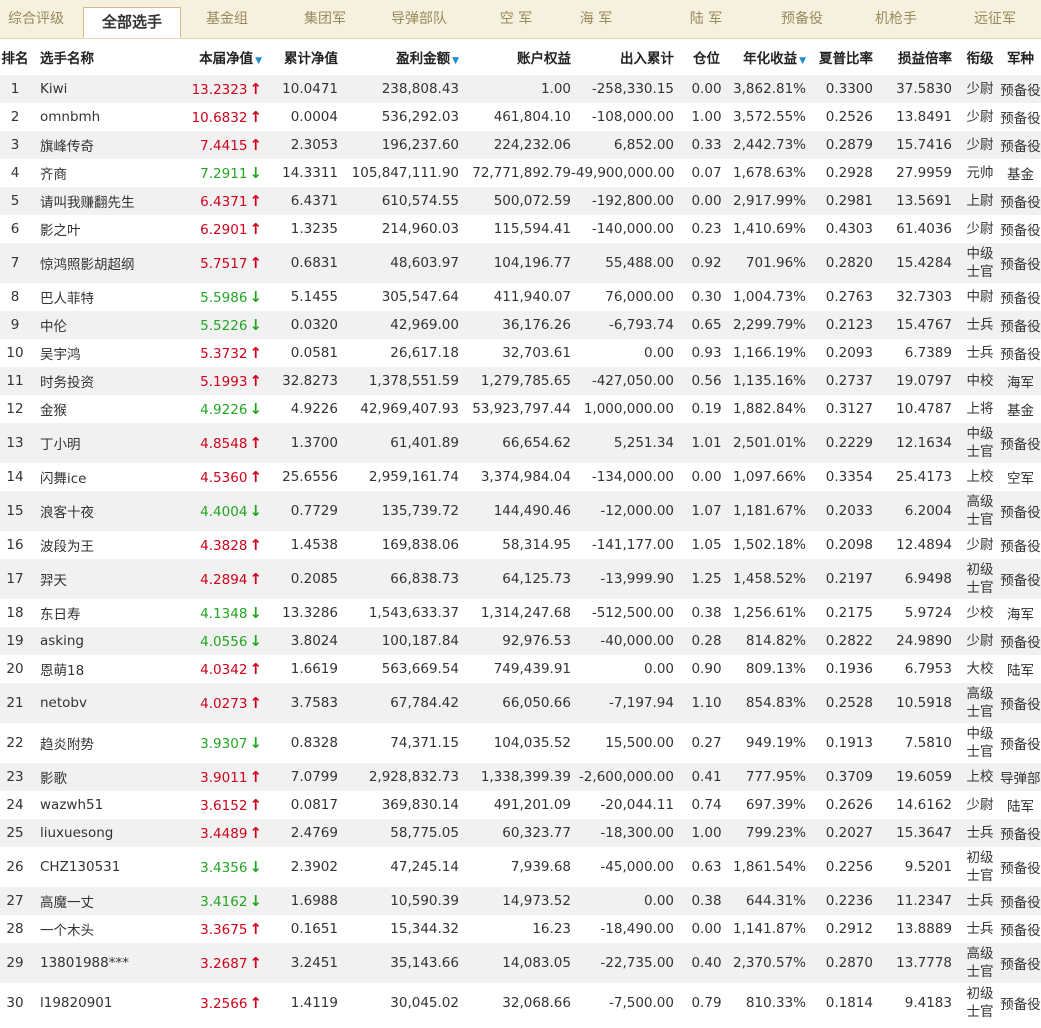 The image size is (1041, 1028). What do you see at coordinates (15, 743) in the screenshot?
I see `cell-rank: 22` at bounding box center [15, 743].